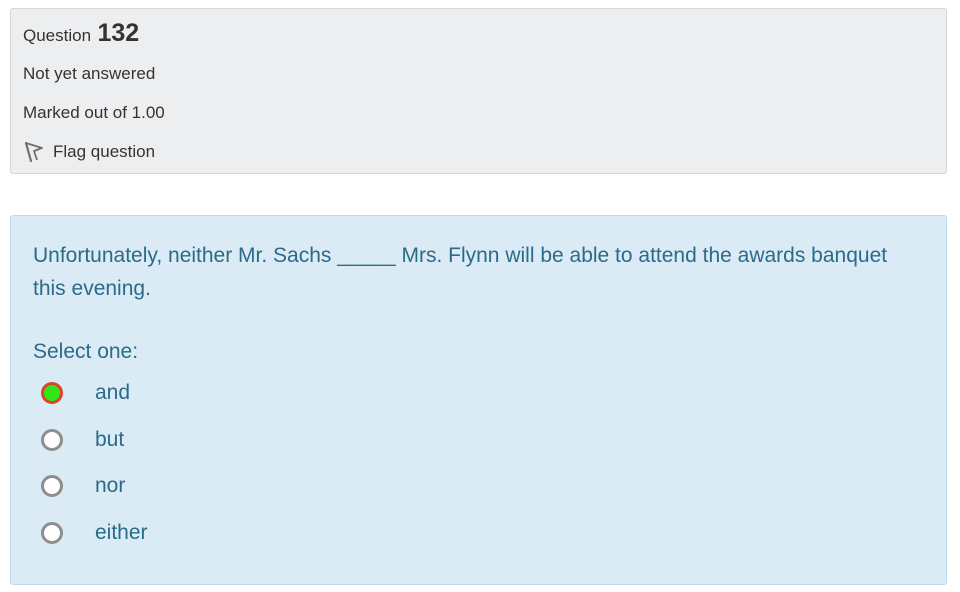 The height and width of the screenshot is (592, 960). I want to click on answer-prompt: Select one:, so click(86, 351).